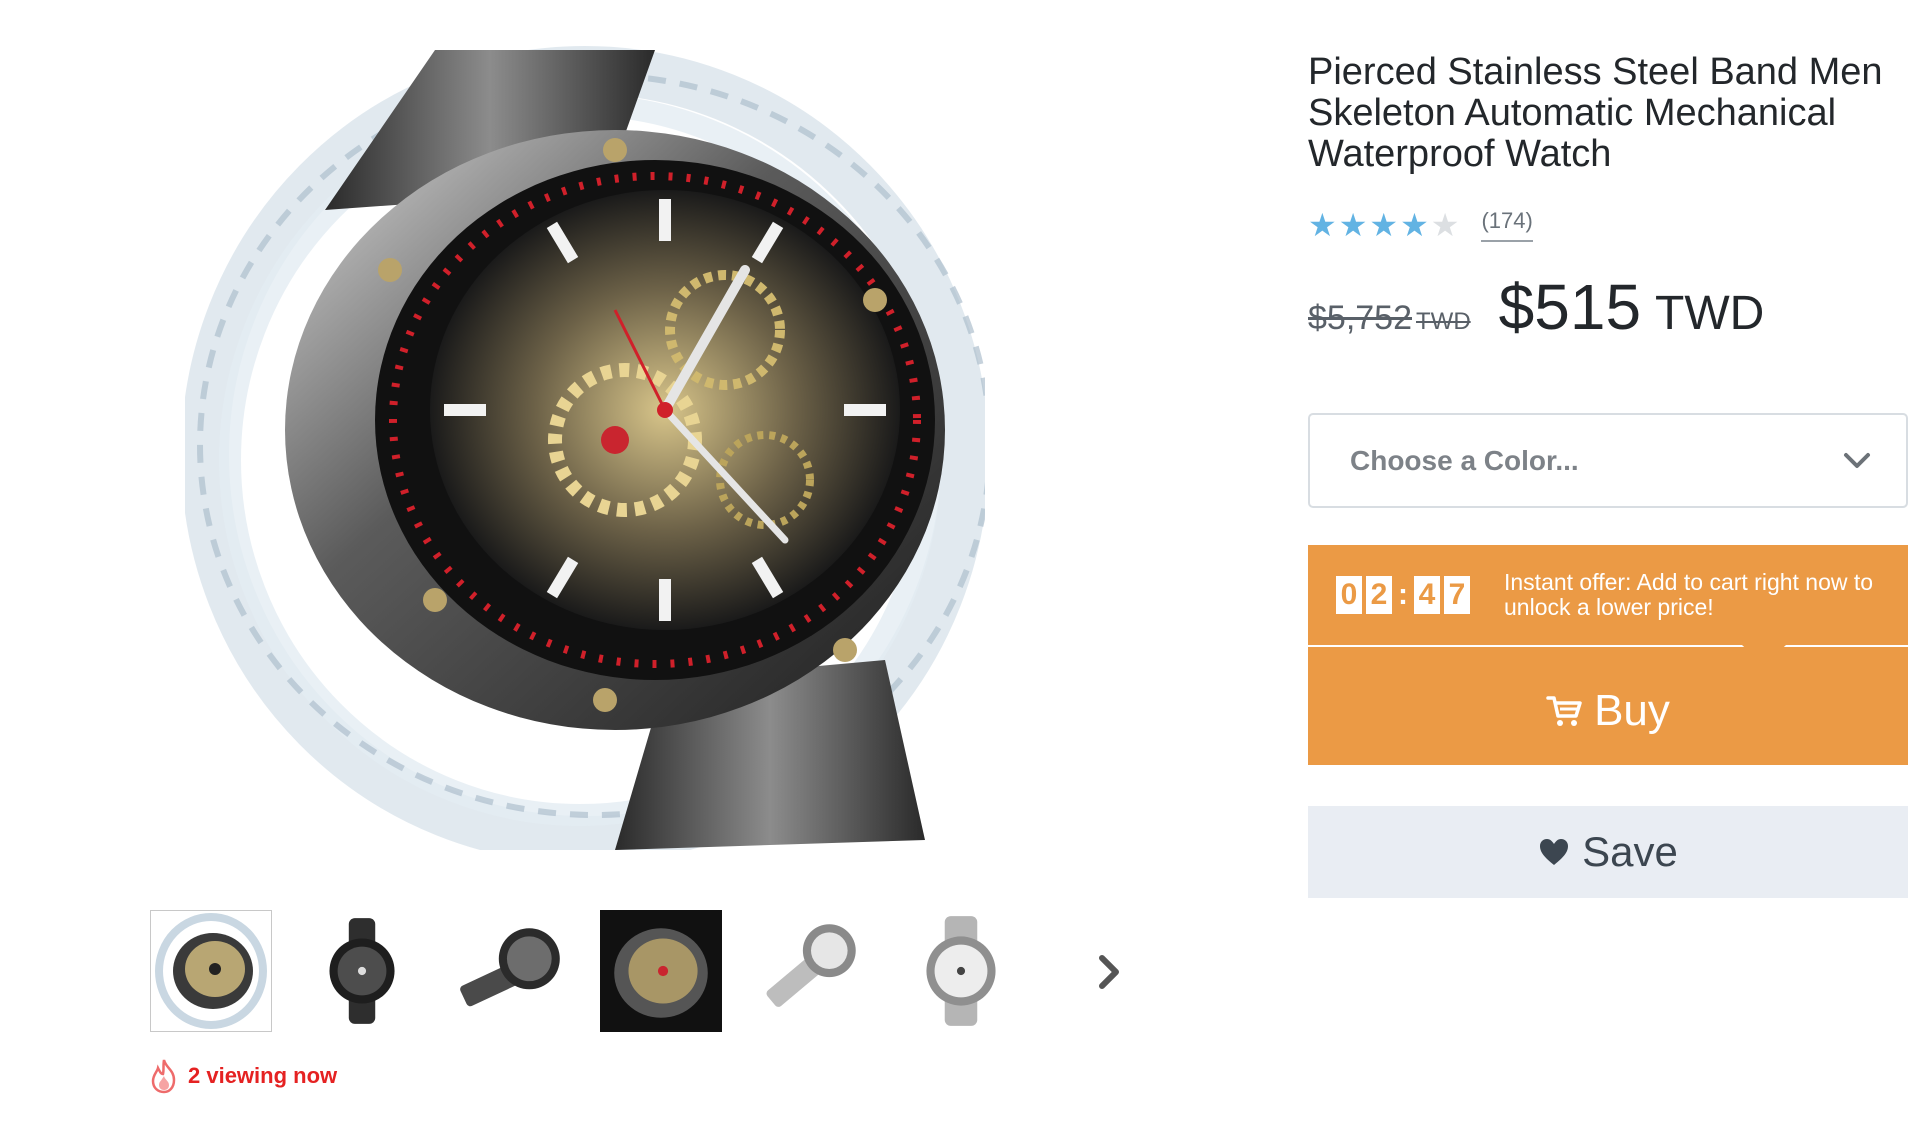 The height and width of the screenshot is (1124, 1924). I want to click on price-row: $5,752 TWD $515 TWD, so click(1536, 307).